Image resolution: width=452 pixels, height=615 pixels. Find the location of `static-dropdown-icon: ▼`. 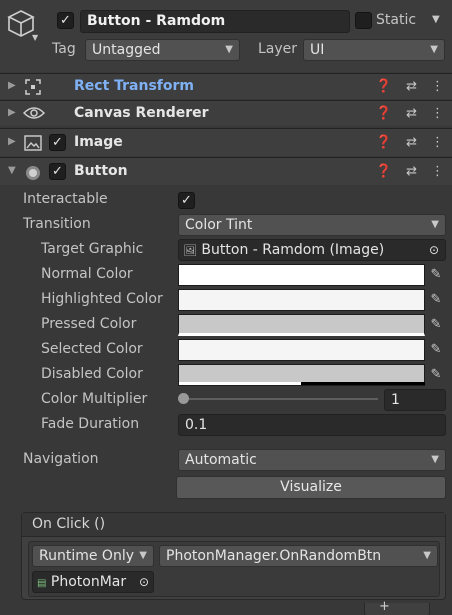

static-dropdown-icon: ▼ is located at coordinates (436, 19).